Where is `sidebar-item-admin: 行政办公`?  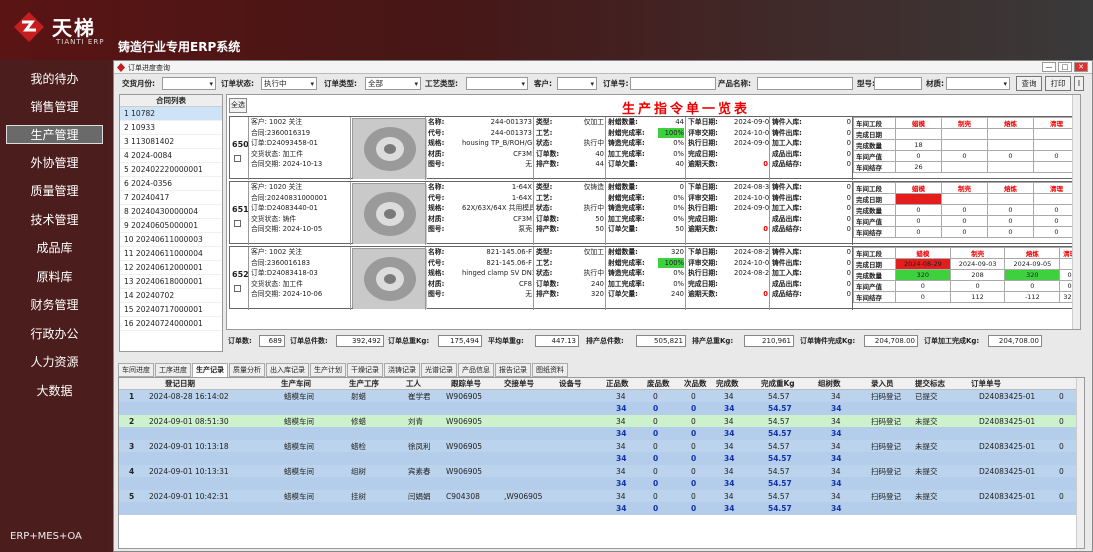 sidebar-item-admin: 行政办公 is located at coordinates (54, 334).